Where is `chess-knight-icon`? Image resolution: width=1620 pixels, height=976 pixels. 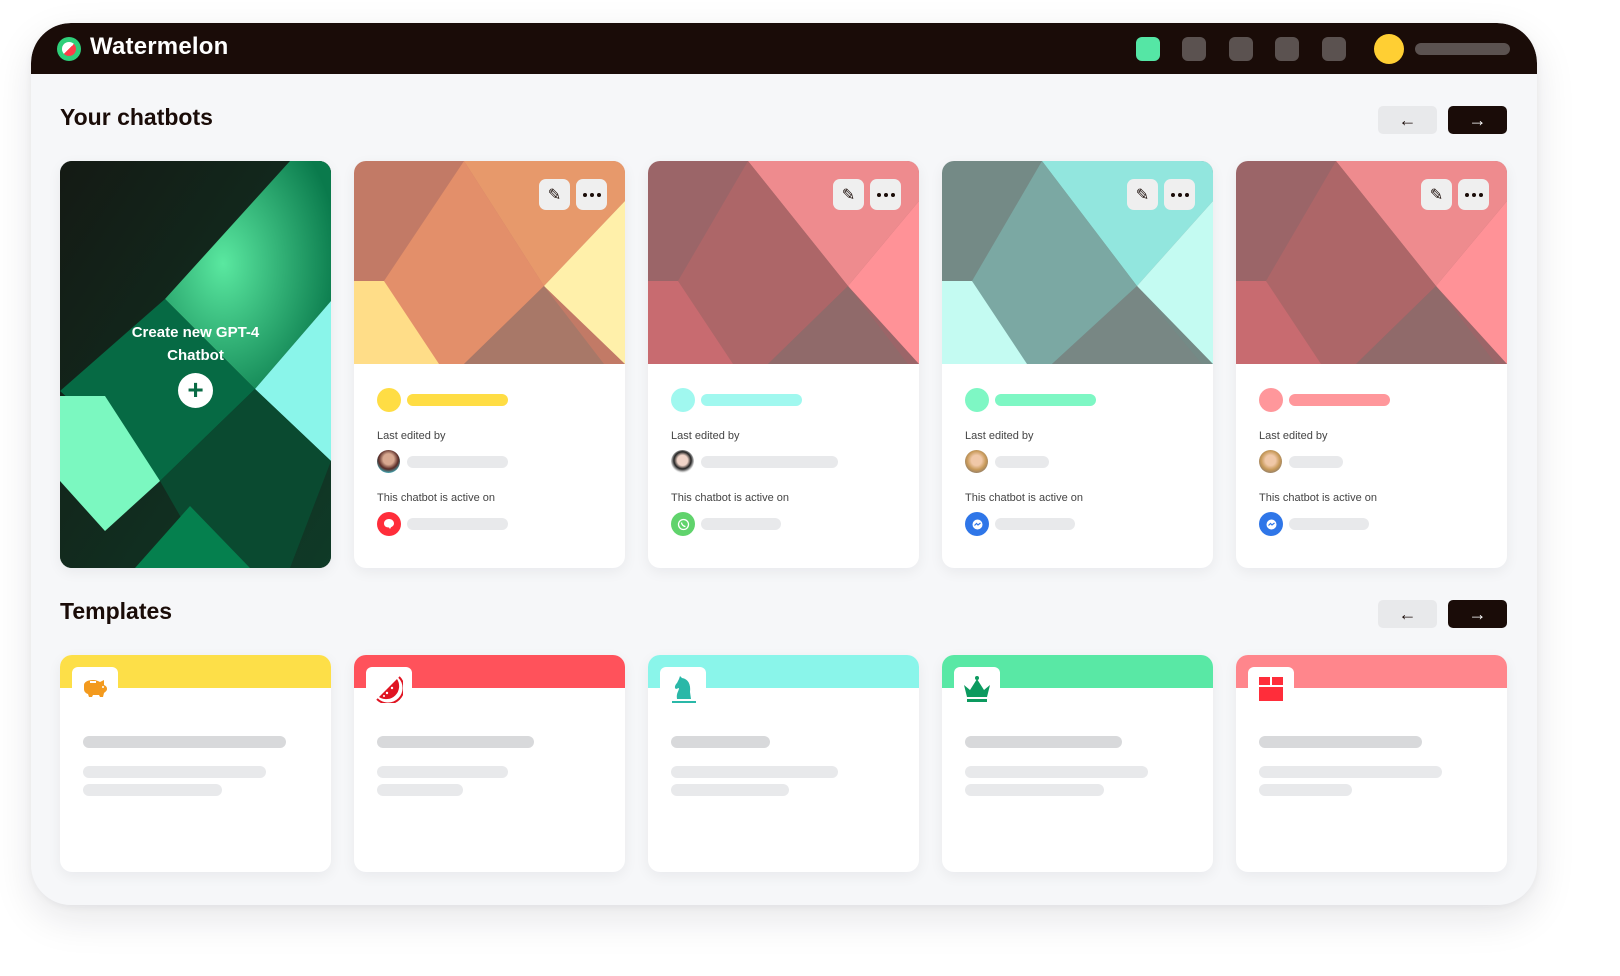
chess-knight-icon is located at coordinates (684, 689).